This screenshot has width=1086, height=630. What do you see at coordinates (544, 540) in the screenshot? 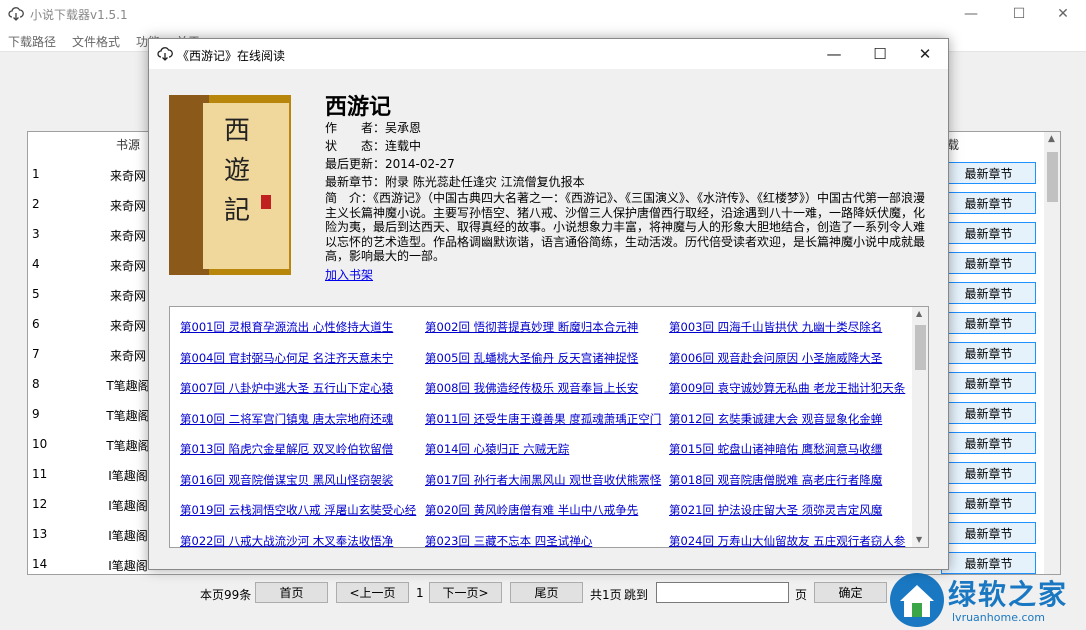
I see `chapter-link: 第023回 三藏不忘本 四圣试禅心` at bounding box center [544, 540].